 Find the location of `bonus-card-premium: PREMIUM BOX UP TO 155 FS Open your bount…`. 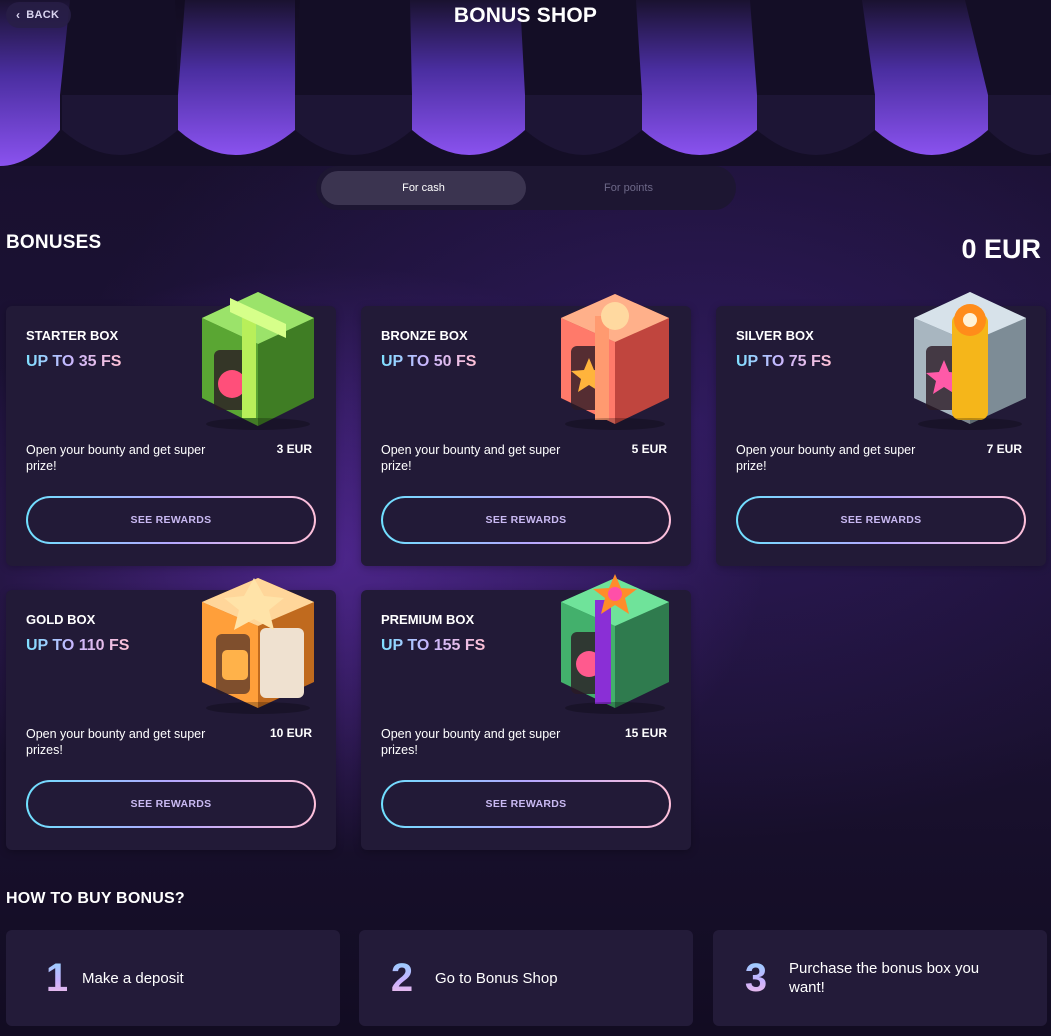

bonus-card-premium: PREMIUM BOX UP TO 155 FS Open your bount… is located at coordinates (526, 712).